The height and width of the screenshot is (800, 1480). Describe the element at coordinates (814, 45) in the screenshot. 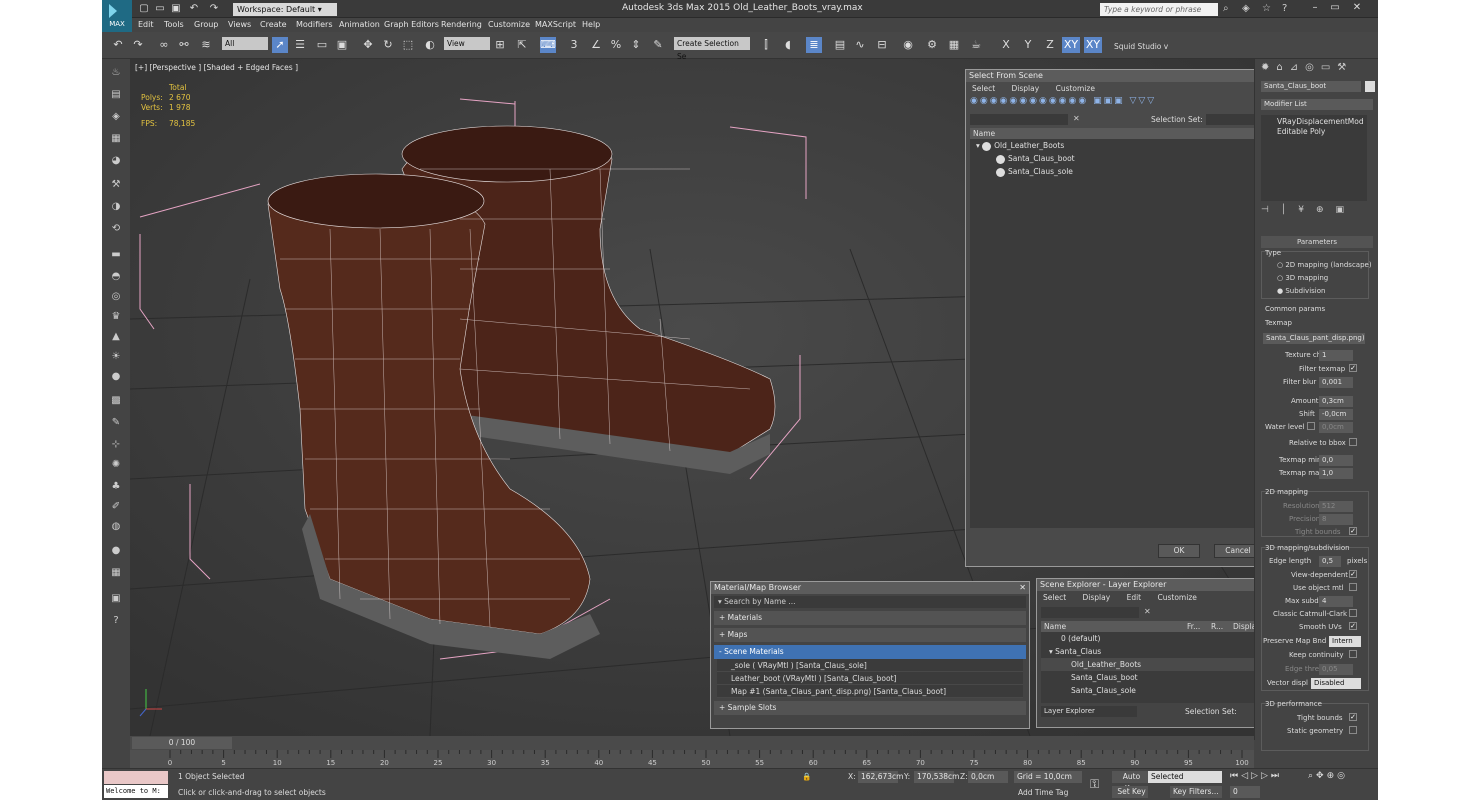

I see `layer-manager-icon: ≣` at that location.